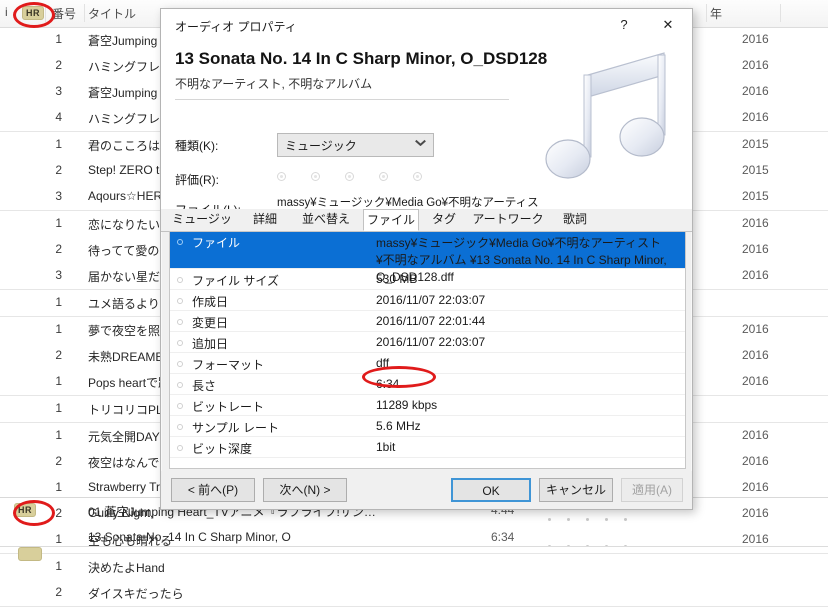 The width and height of the screenshot is (828, 607). I want to click on property-value: 11289 kbps, so click(407, 405).